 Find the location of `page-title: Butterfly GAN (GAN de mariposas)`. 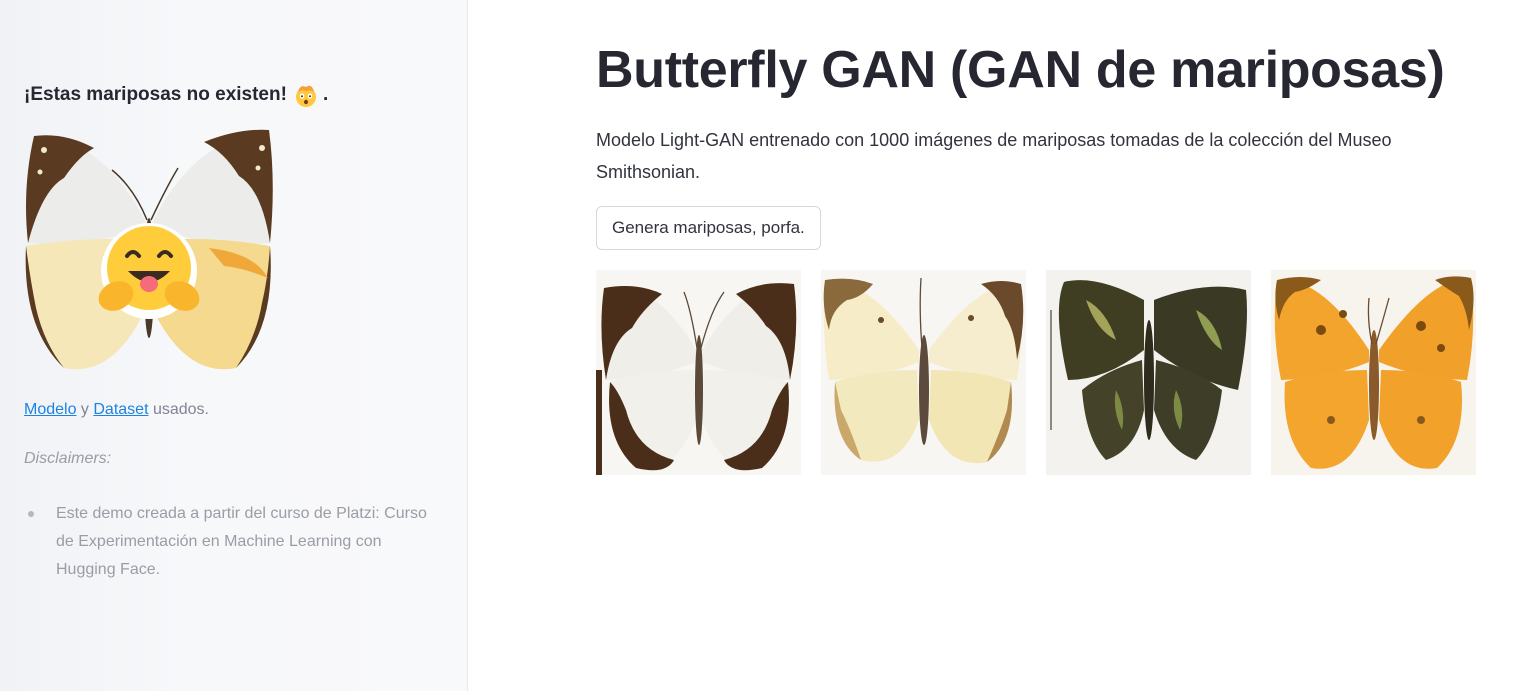

page-title: Butterfly GAN (GAN de mariposas) is located at coordinates (1020, 70).